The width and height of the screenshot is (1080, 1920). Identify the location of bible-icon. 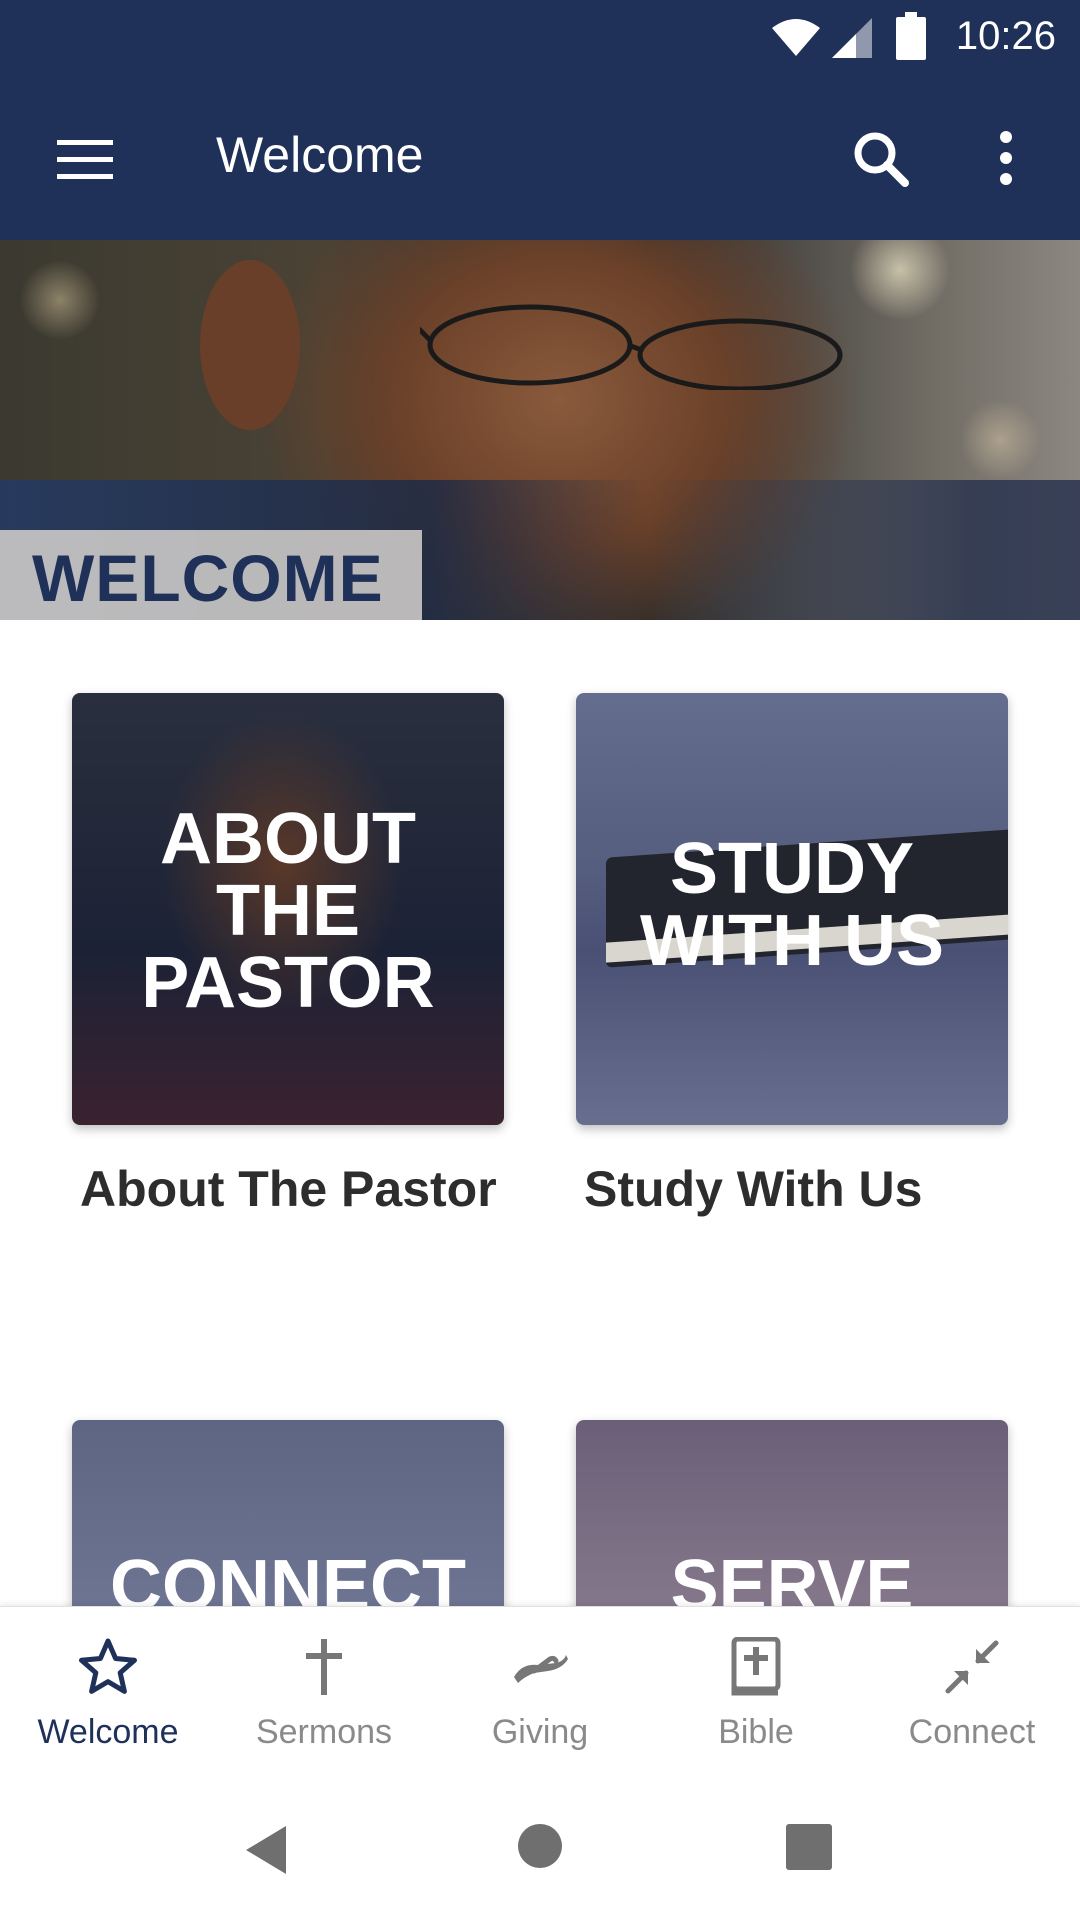
(756, 1666).